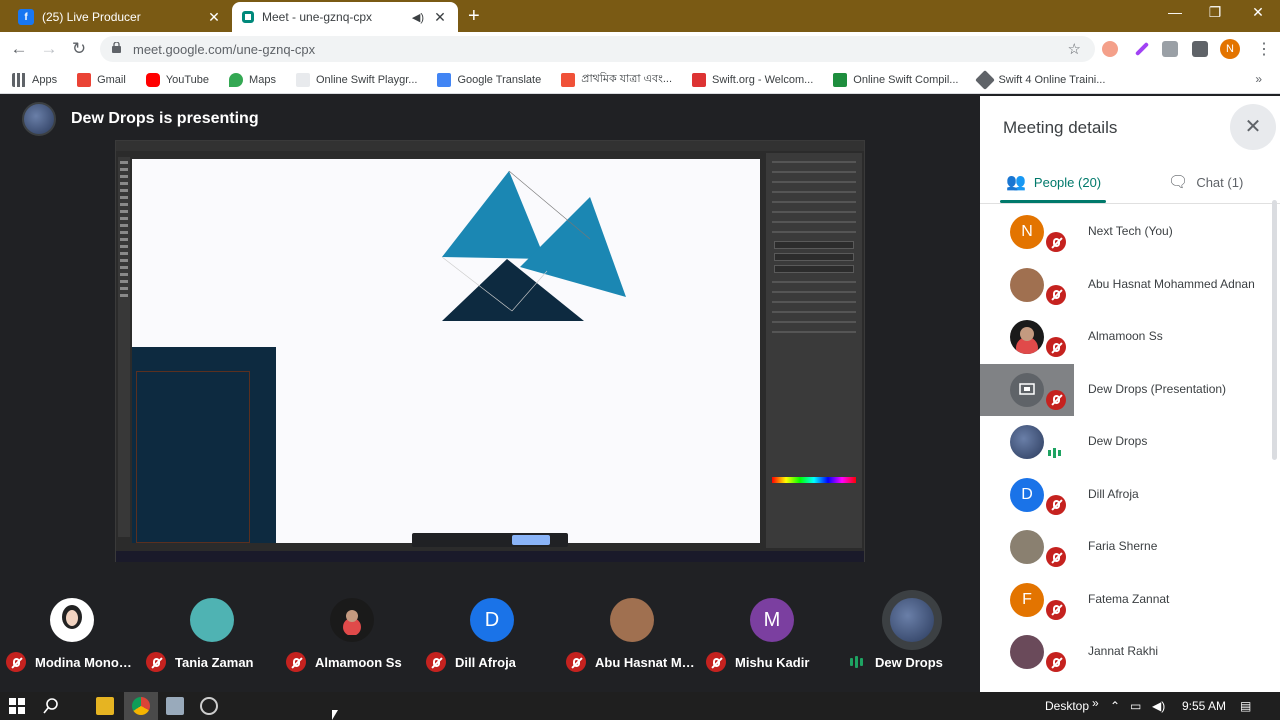 This screenshot has width=1280, height=720. What do you see at coordinates (209, 706) in the screenshot?
I see `obs-icon` at bounding box center [209, 706].